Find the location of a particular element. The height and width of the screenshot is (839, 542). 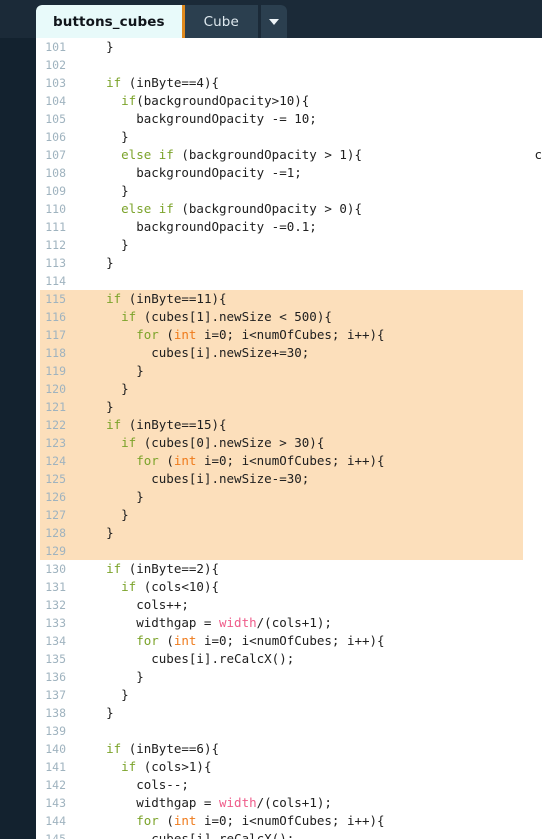

code-line: 134 for (int i=0; i<numOfCubes; i++){ is located at coordinates (289, 641).